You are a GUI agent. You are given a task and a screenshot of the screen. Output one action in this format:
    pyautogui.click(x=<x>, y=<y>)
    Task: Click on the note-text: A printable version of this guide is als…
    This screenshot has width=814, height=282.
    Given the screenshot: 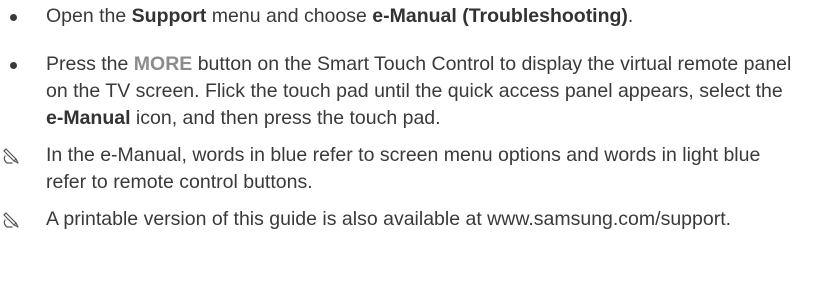 What is the action you would take?
    pyautogui.click(x=389, y=219)
    